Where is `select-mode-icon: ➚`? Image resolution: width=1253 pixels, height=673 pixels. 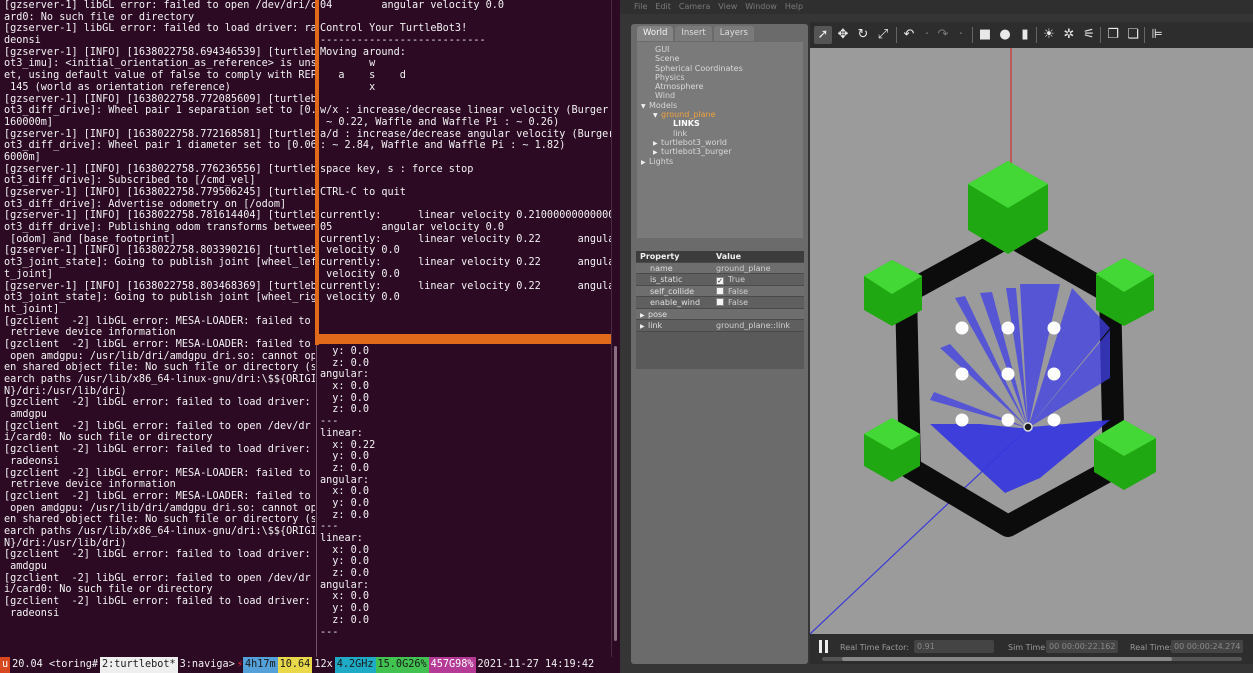 select-mode-icon: ➚ is located at coordinates (823, 35).